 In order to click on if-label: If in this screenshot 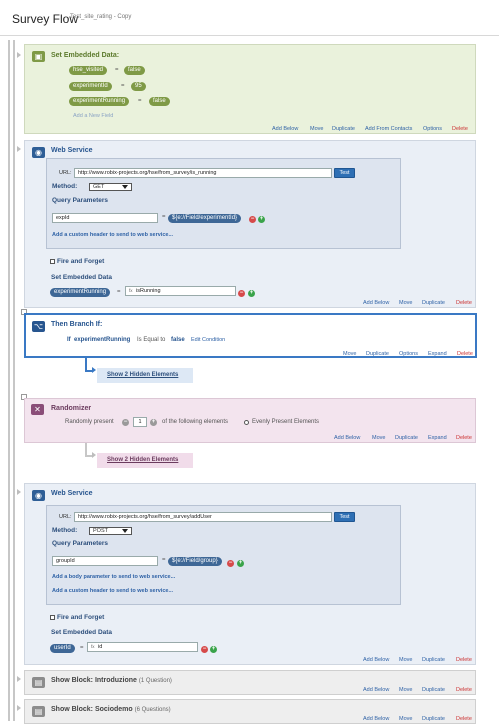, I will do `click(69, 340)`.